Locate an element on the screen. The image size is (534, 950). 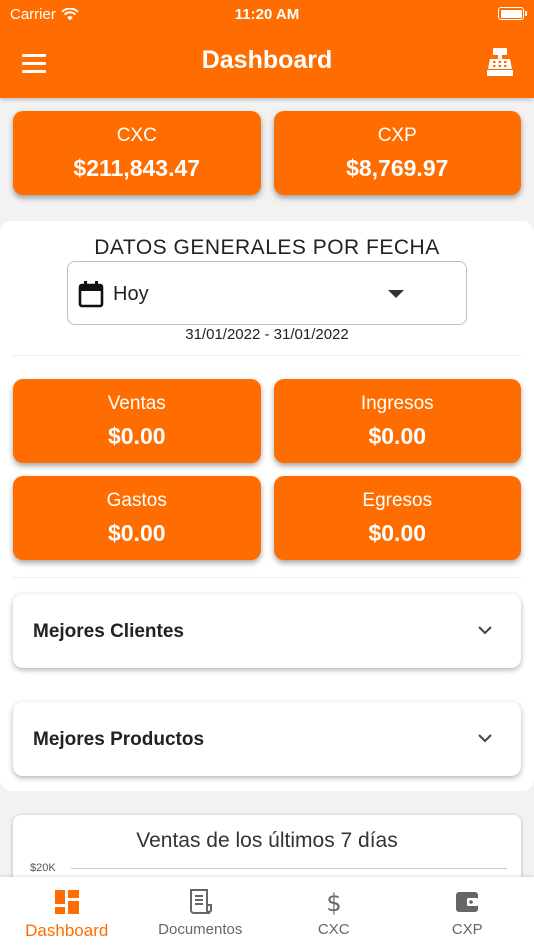
egresos-value: $0.00 is located at coordinates (397, 532).